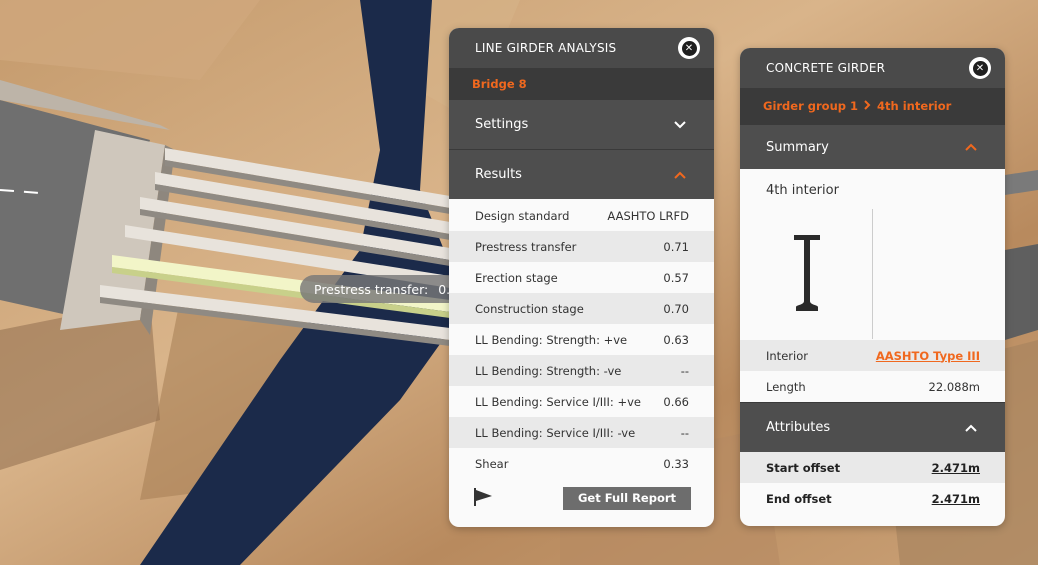  Describe the element at coordinates (676, 308) in the screenshot. I see `result-value: 0.70` at that location.